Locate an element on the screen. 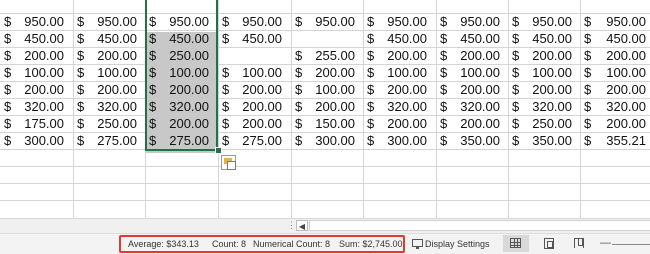 This screenshot has height=254, width=650. normal-view-button is located at coordinates (516, 243).